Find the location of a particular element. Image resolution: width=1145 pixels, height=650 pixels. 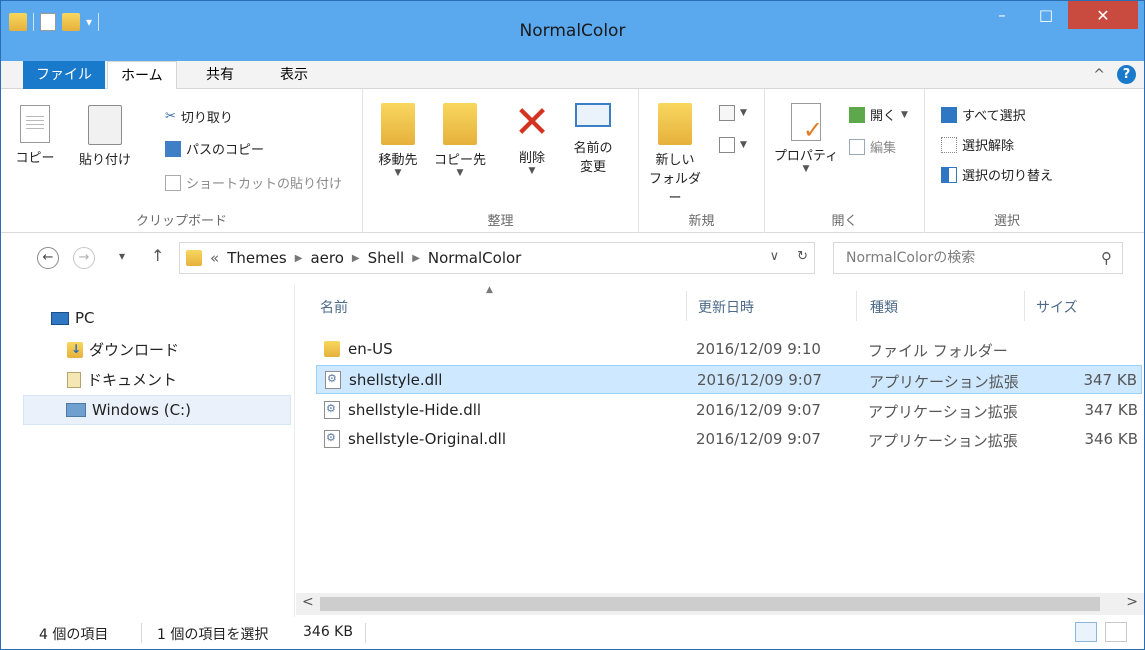

file-type: アプリケーション拡張 is located at coordinates (943, 412).